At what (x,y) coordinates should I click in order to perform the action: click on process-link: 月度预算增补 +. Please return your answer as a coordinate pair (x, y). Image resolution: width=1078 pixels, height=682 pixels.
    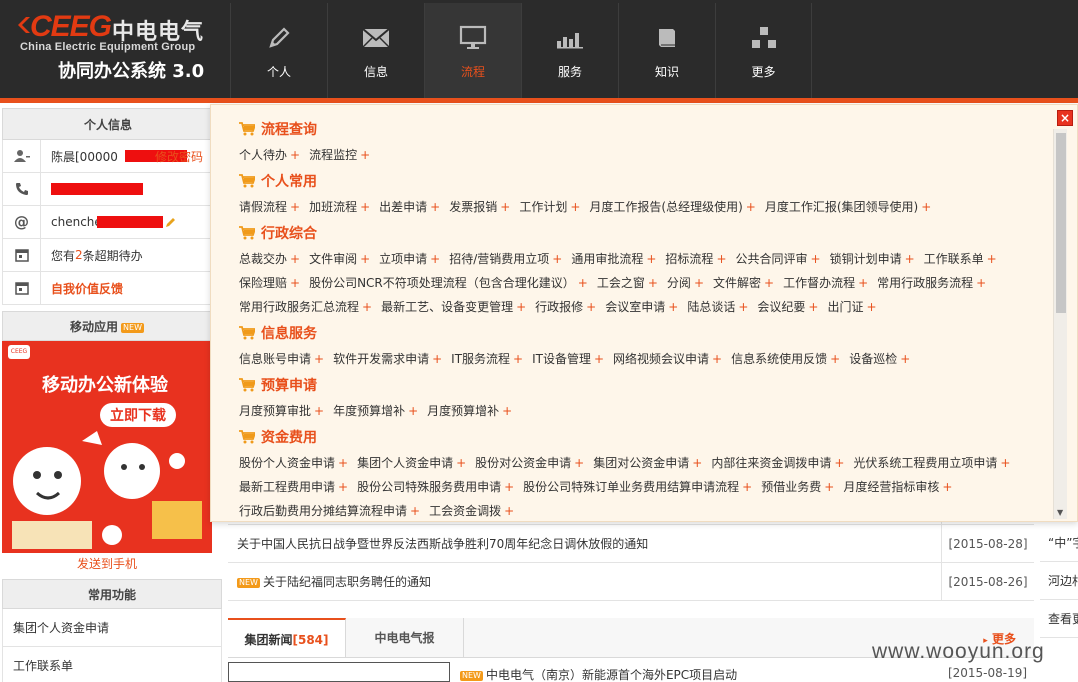
    Looking at the image, I should click on (469, 411).